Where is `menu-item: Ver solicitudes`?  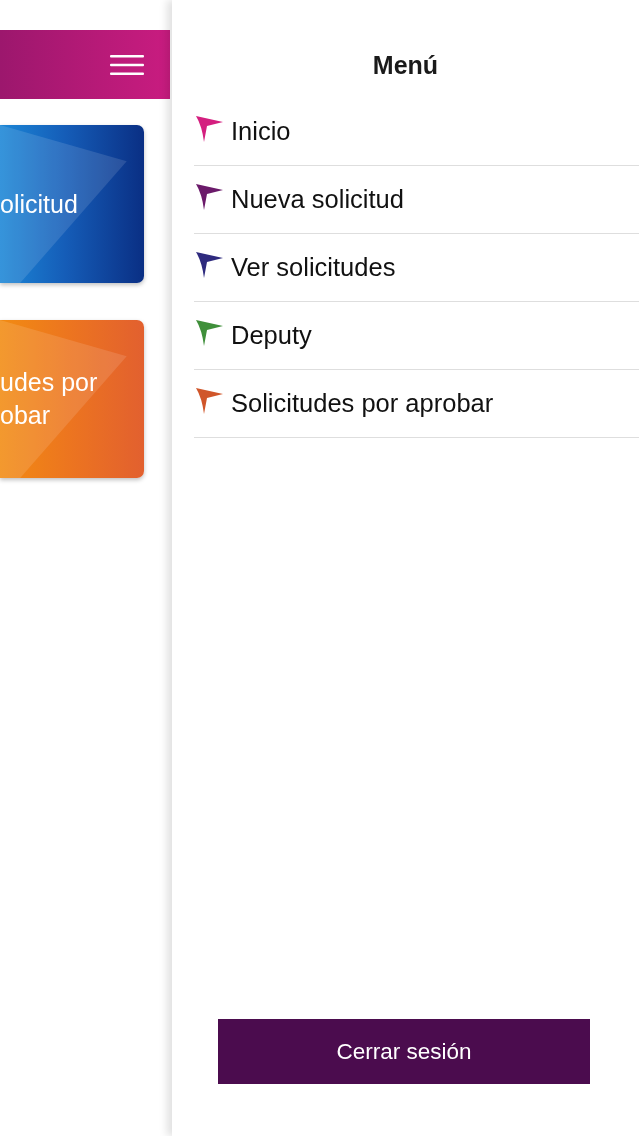
menu-item: Ver solicitudes is located at coordinates (416, 268).